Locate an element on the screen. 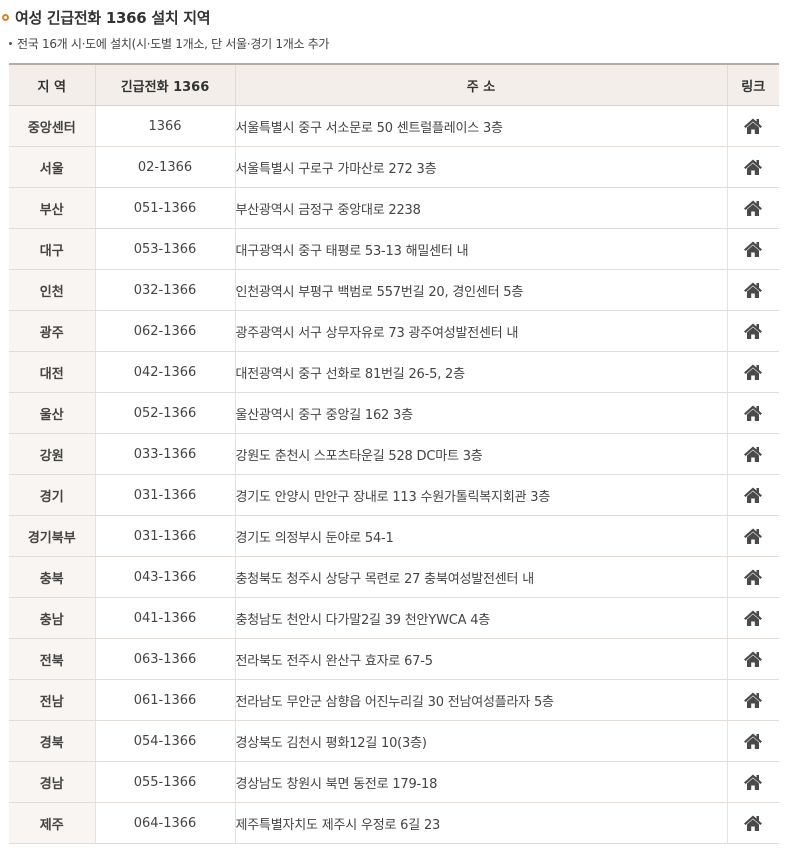 The image size is (787, 851). address-cell: 울산광역시 중구 중앙길 162 3층 is located at coordinates (480, 413).